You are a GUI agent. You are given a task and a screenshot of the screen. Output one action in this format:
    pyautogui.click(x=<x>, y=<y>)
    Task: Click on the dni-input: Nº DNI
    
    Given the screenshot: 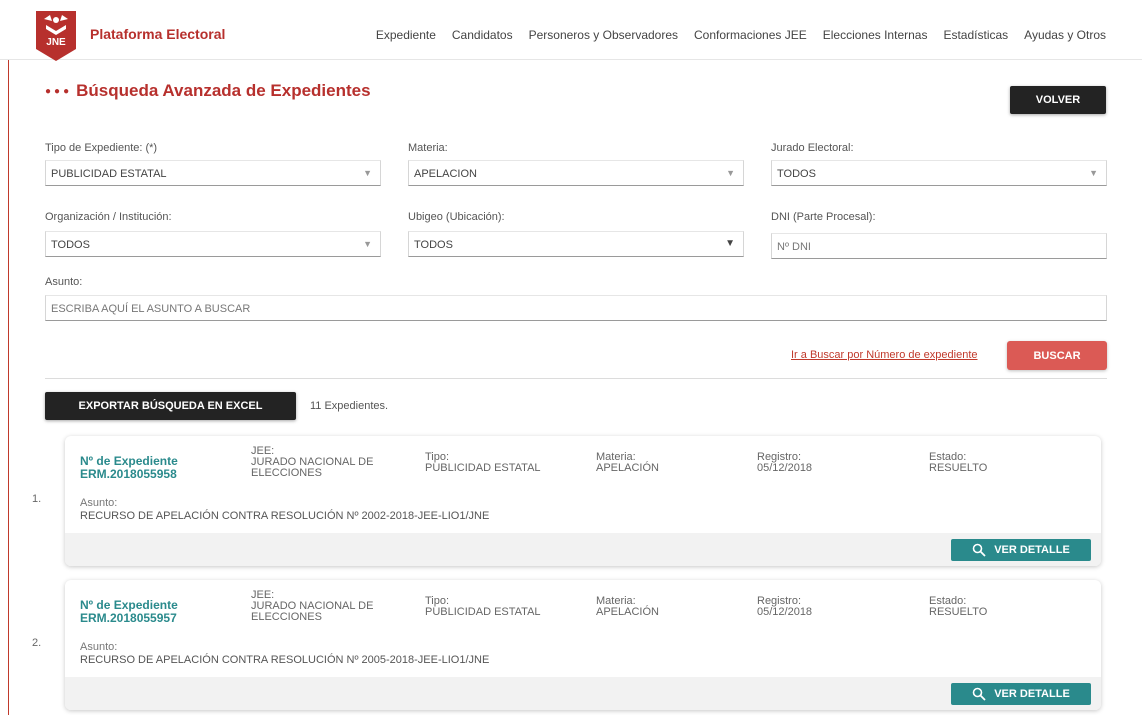 What is the action you would take?
    pyautogui.click(x=939, y=246)
    